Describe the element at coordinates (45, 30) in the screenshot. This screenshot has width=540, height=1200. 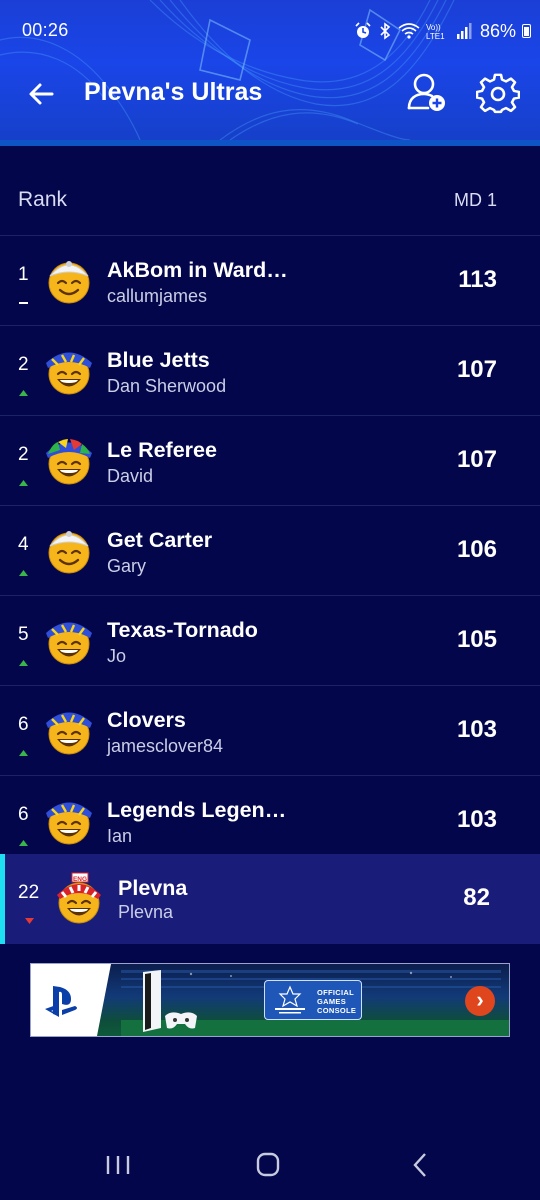
I see `status-time: 00:26` at that location.